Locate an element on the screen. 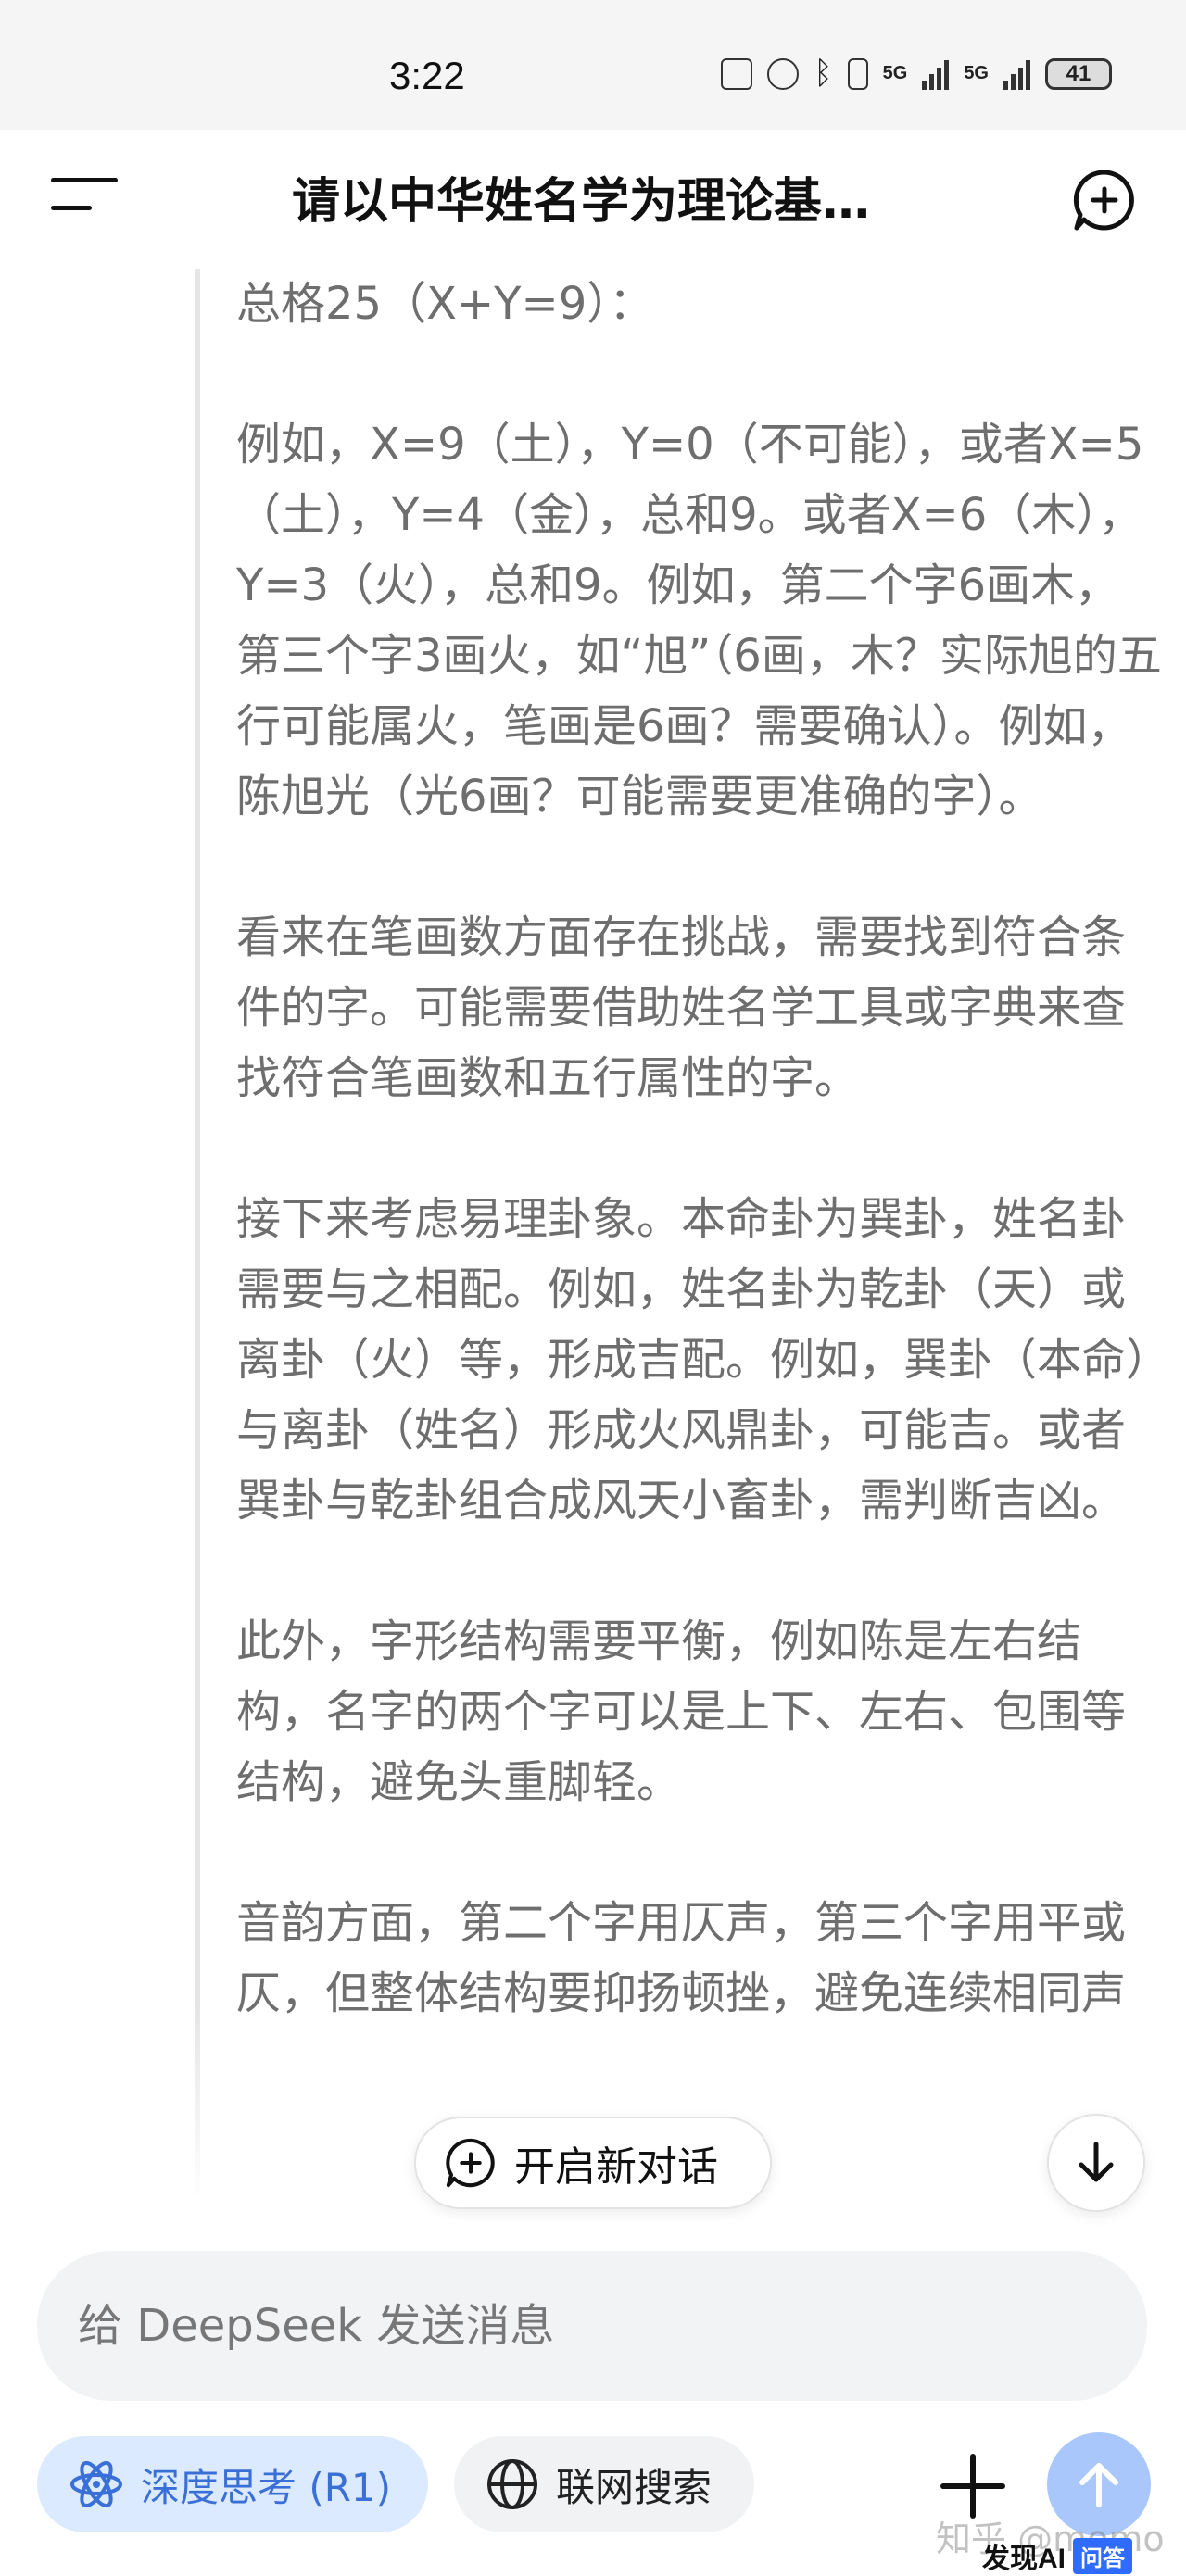 Image resolution: width=1186 pixels, height=2576 pixels. status-bar: 3:22 ᛒ 5G 5G 41 is located at coordinates (593, 65).